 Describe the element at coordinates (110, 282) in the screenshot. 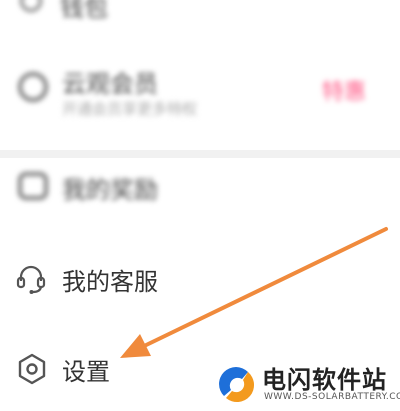

I see `menu-item-label: 我的客服` at that location.